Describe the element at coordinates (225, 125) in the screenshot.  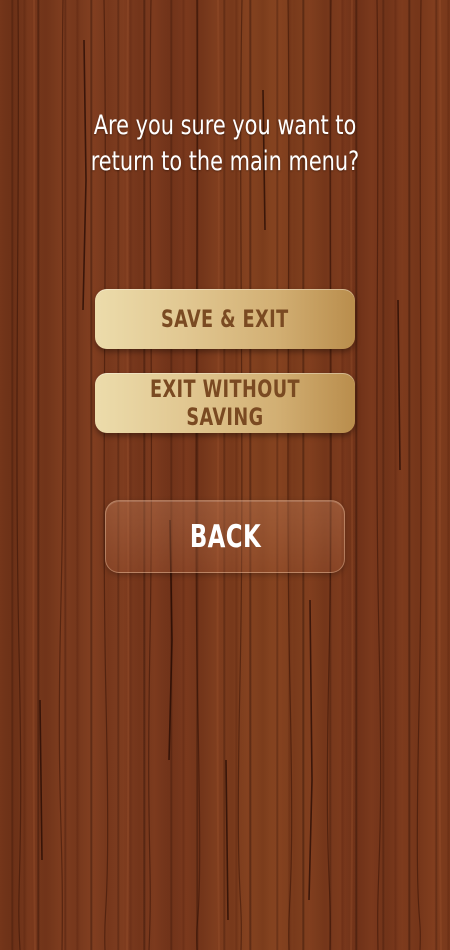
I see `prompt-line-1: Are you sure you want to` at that location.